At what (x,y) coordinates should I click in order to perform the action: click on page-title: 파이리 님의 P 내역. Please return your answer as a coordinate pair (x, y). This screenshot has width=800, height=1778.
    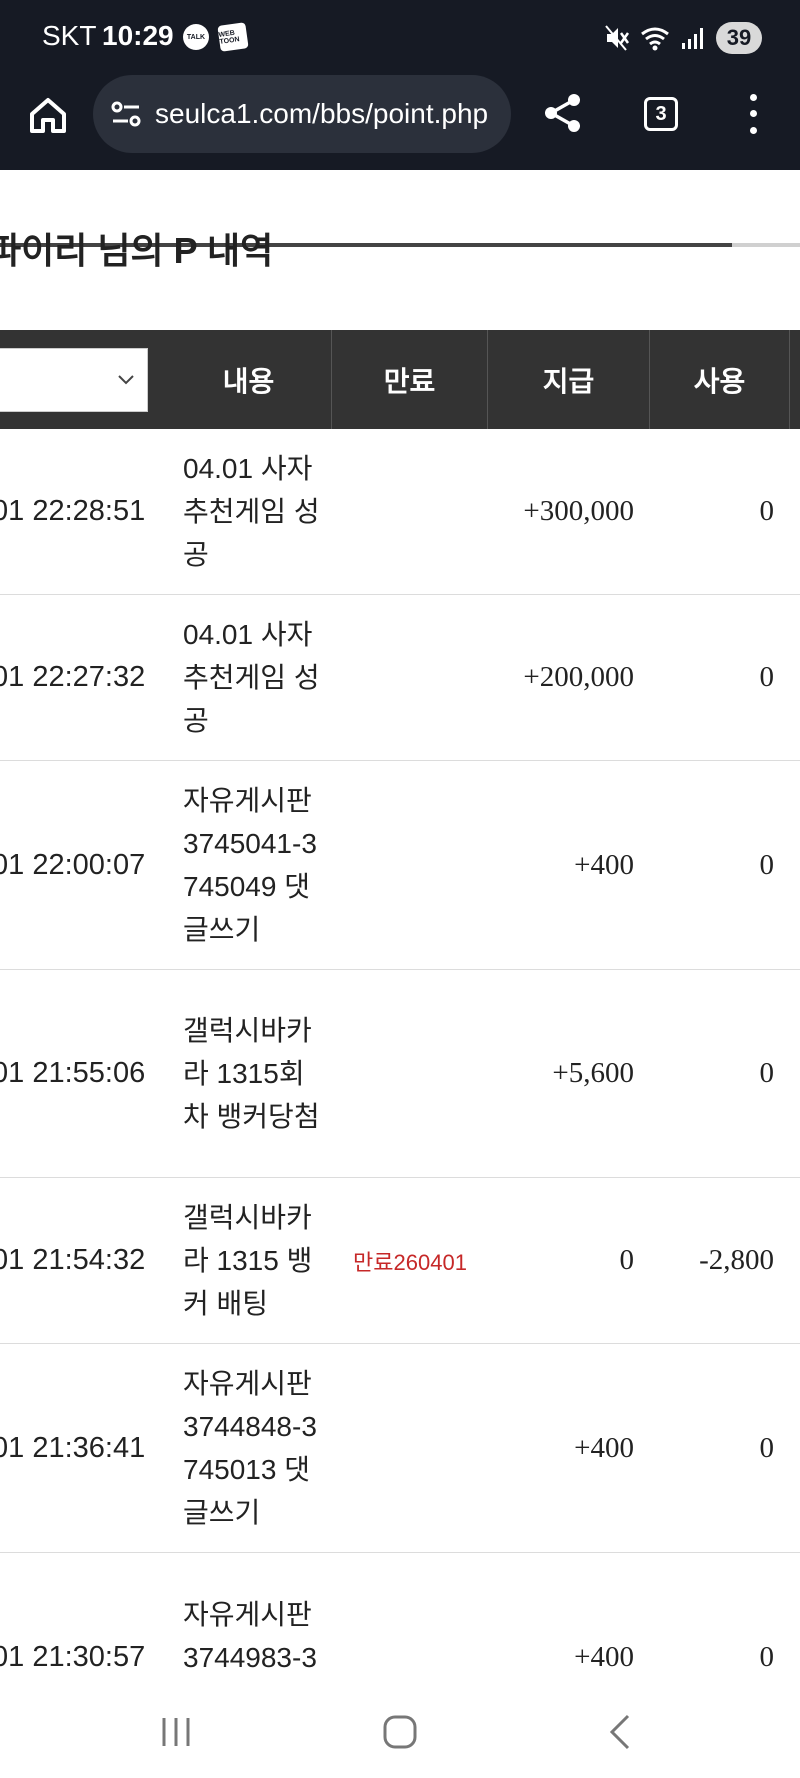
    Looking at the image, I should click on (137, 250).